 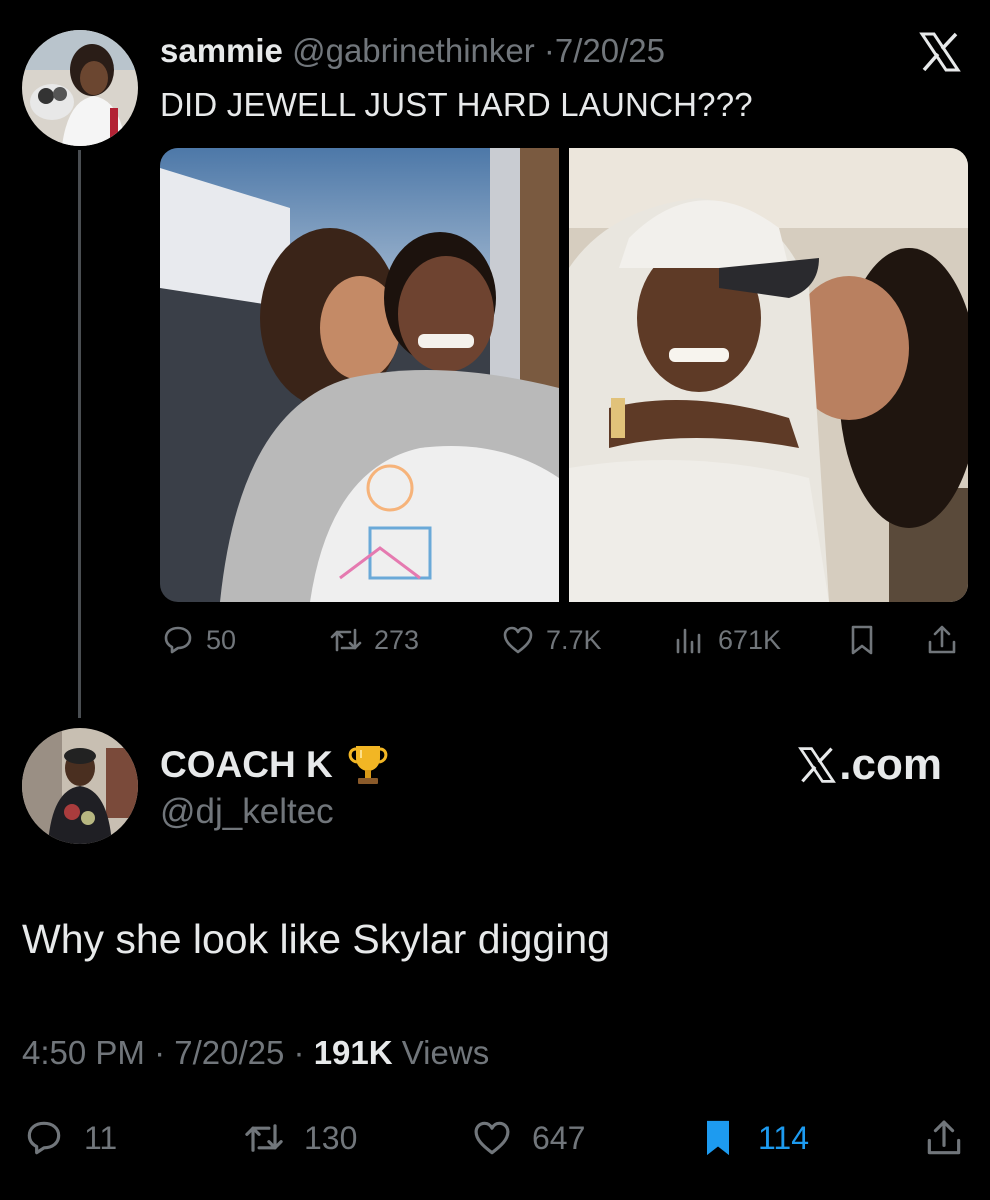 What do you see at coordinates (246, 765) in the screenshot?
I see `reply-user-name: COACH K` at bounding box center [246, 765].